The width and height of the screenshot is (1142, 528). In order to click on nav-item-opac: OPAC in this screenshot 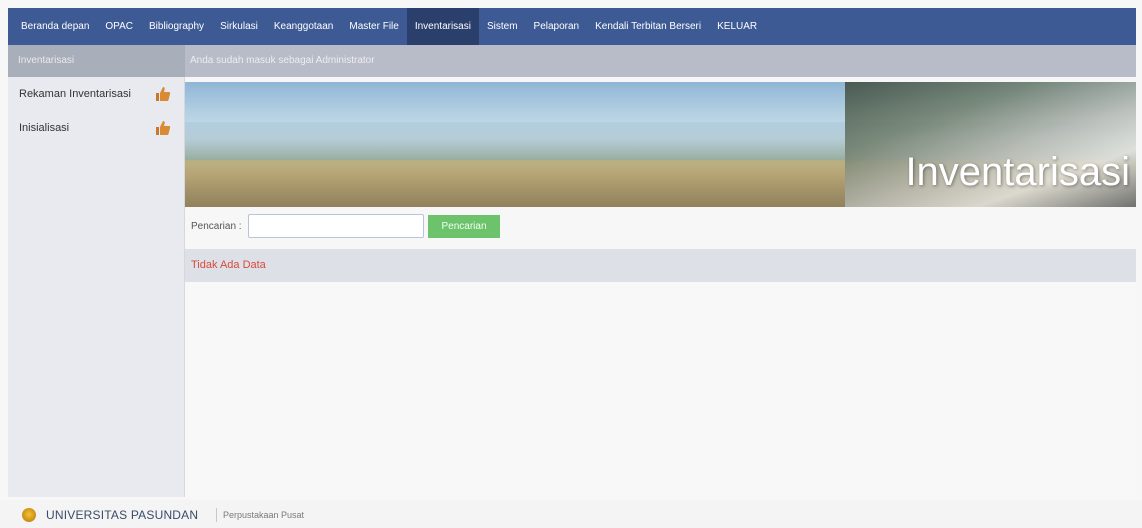, I will do `click(119, 26)`.